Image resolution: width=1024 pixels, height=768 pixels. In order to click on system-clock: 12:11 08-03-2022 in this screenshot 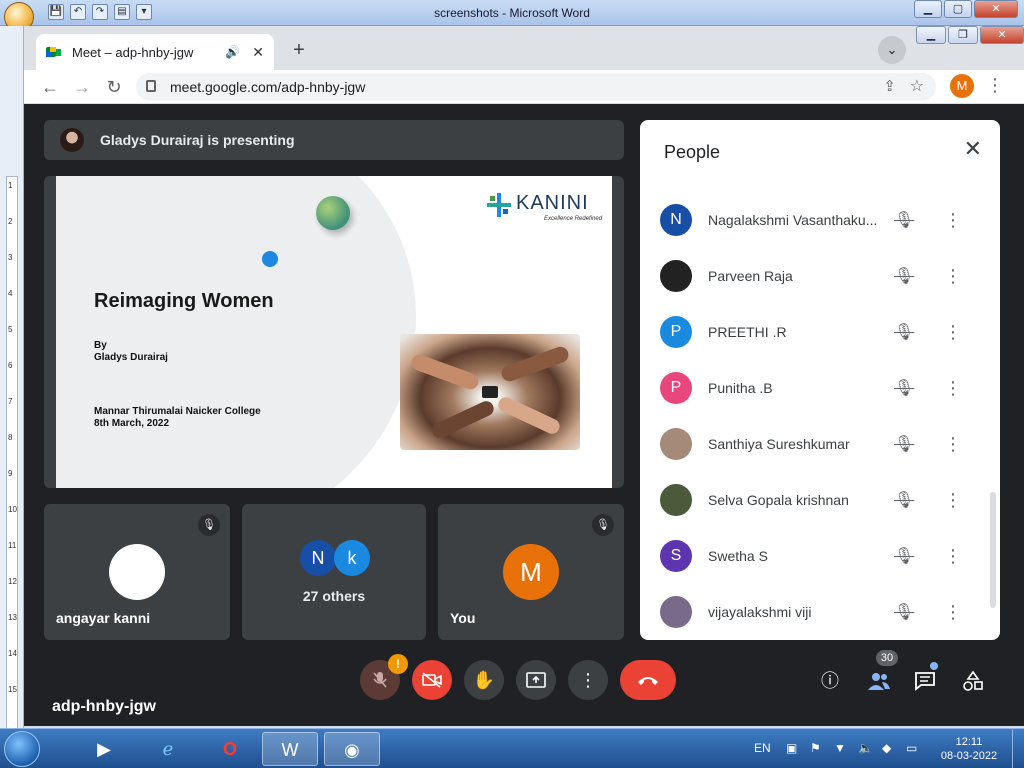, I will do `click(969, 749)`.